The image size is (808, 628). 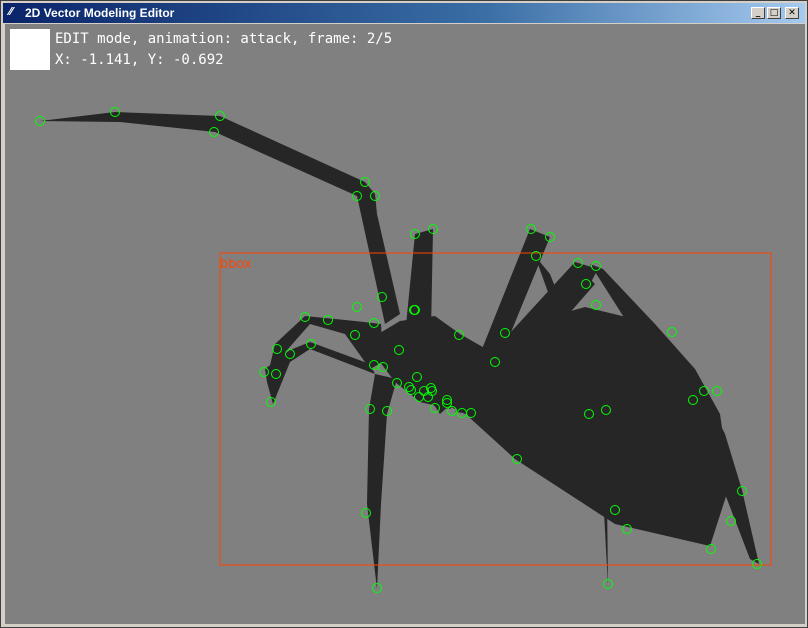 What do you see at coordinates (100, 13) in the screenshot?
I see `window-title: 2D Vector Modeling Editor` at bounding box center [100, 13].